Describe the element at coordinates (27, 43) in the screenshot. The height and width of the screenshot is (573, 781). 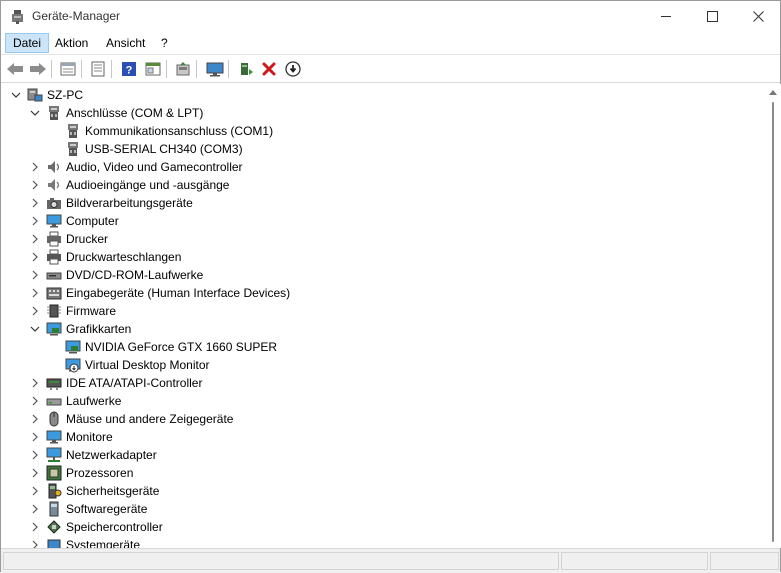
I see `menu-datei: Datei` at that location.